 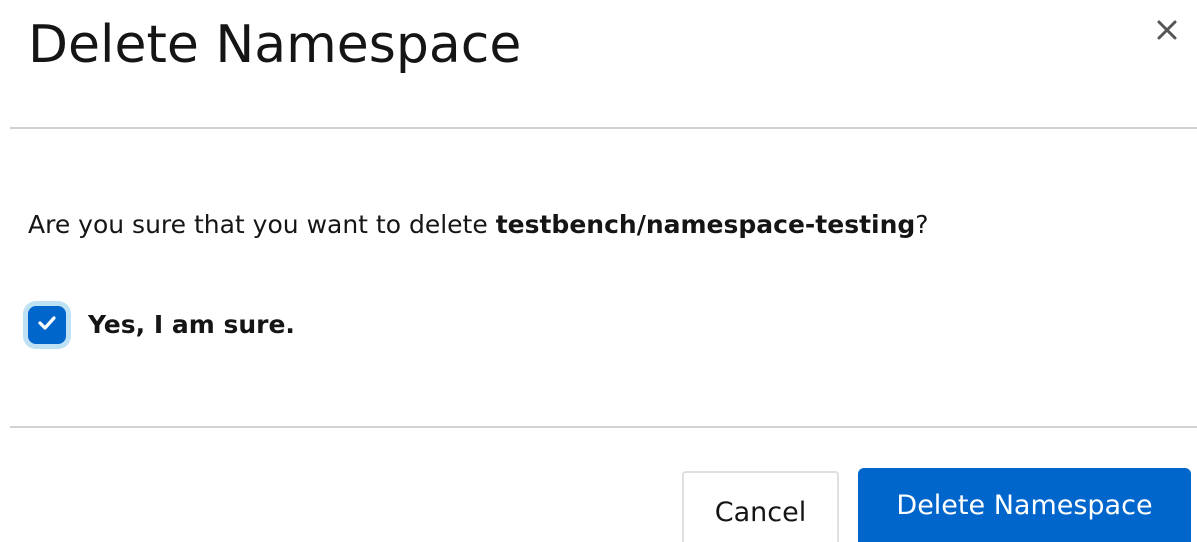 I want to click on message-suffix: ?, so click(x=922, y=224).